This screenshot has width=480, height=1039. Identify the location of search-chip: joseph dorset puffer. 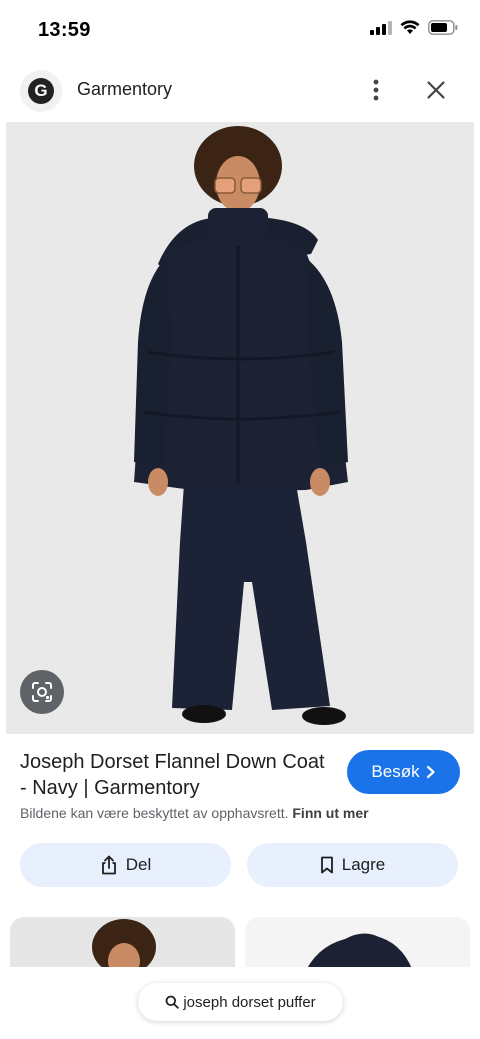
(240, 1002).